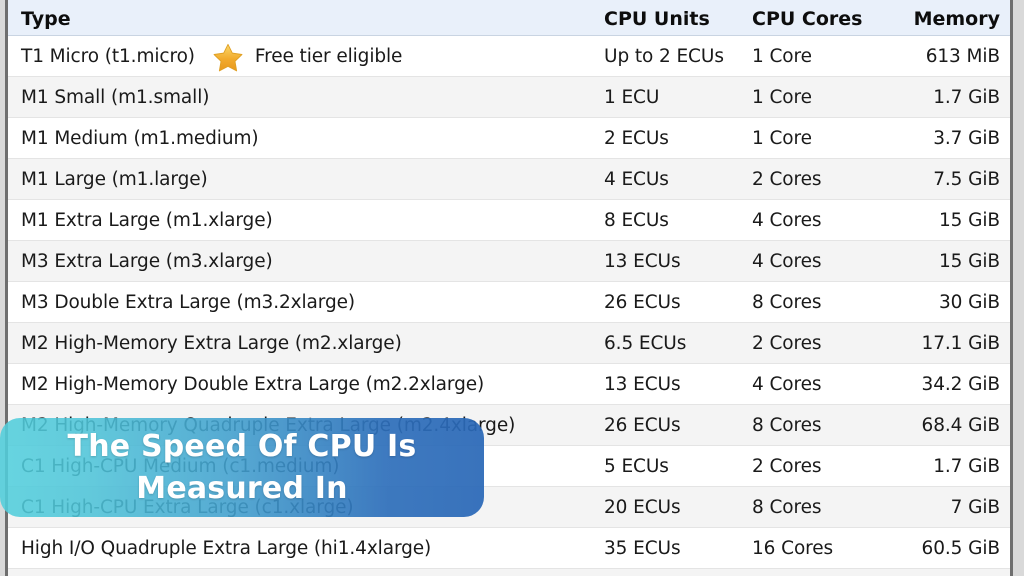  I want to click on cell-memory: 60.5 GiB, so click(961, 548).